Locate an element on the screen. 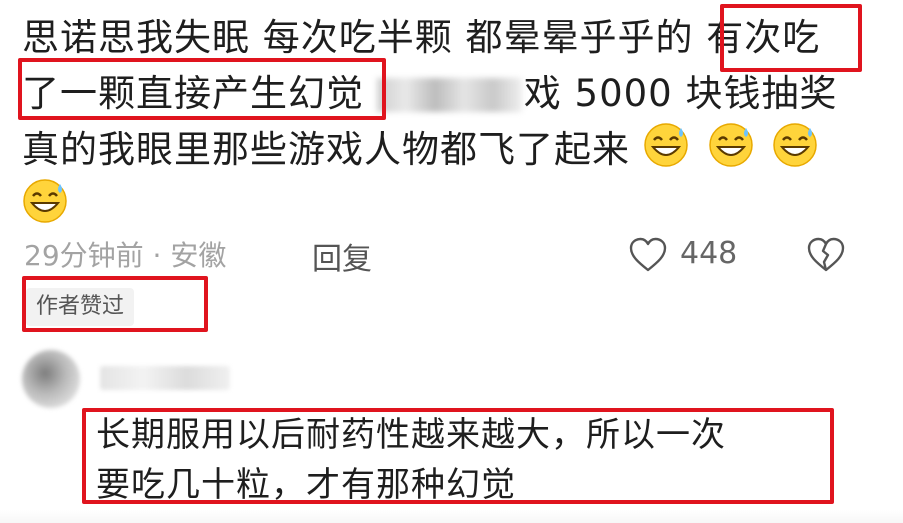 The image size is (903, 523). author-liked-badge: 作者赞过 is located at coordinates (80, 307).